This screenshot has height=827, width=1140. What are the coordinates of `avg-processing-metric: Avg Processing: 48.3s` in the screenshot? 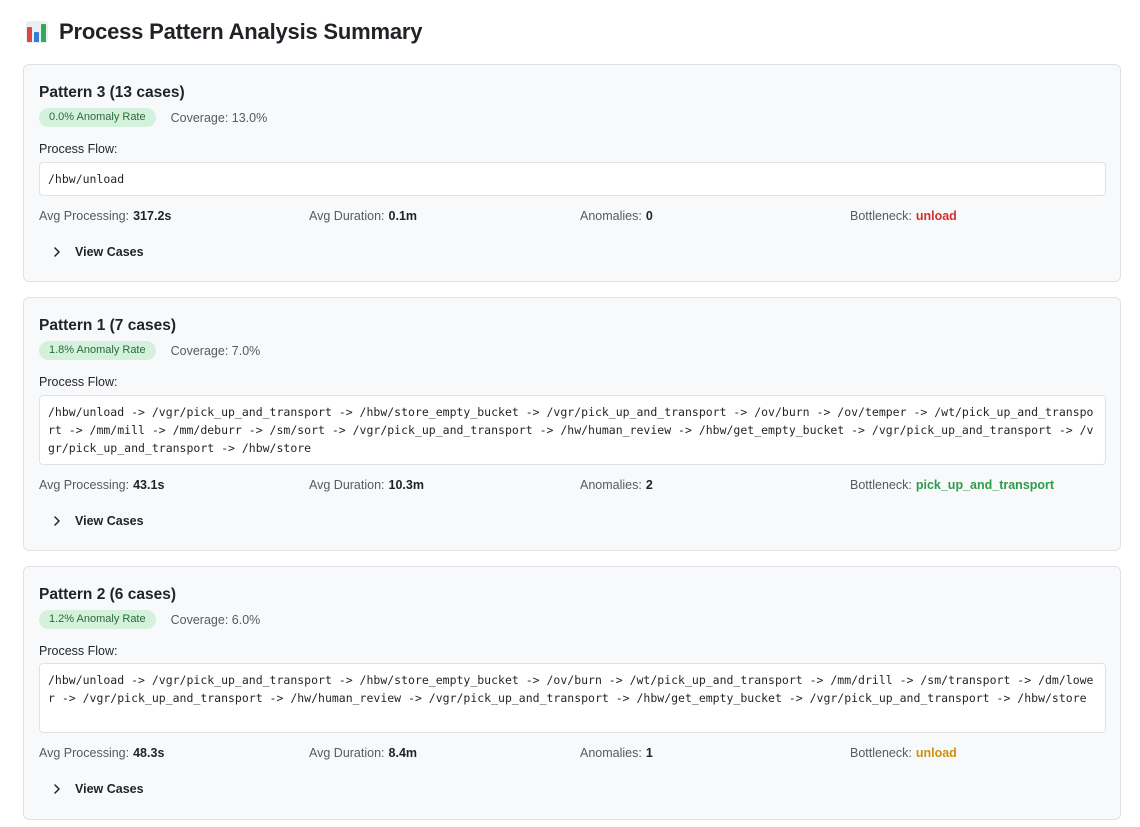 It's located at (101, 753).